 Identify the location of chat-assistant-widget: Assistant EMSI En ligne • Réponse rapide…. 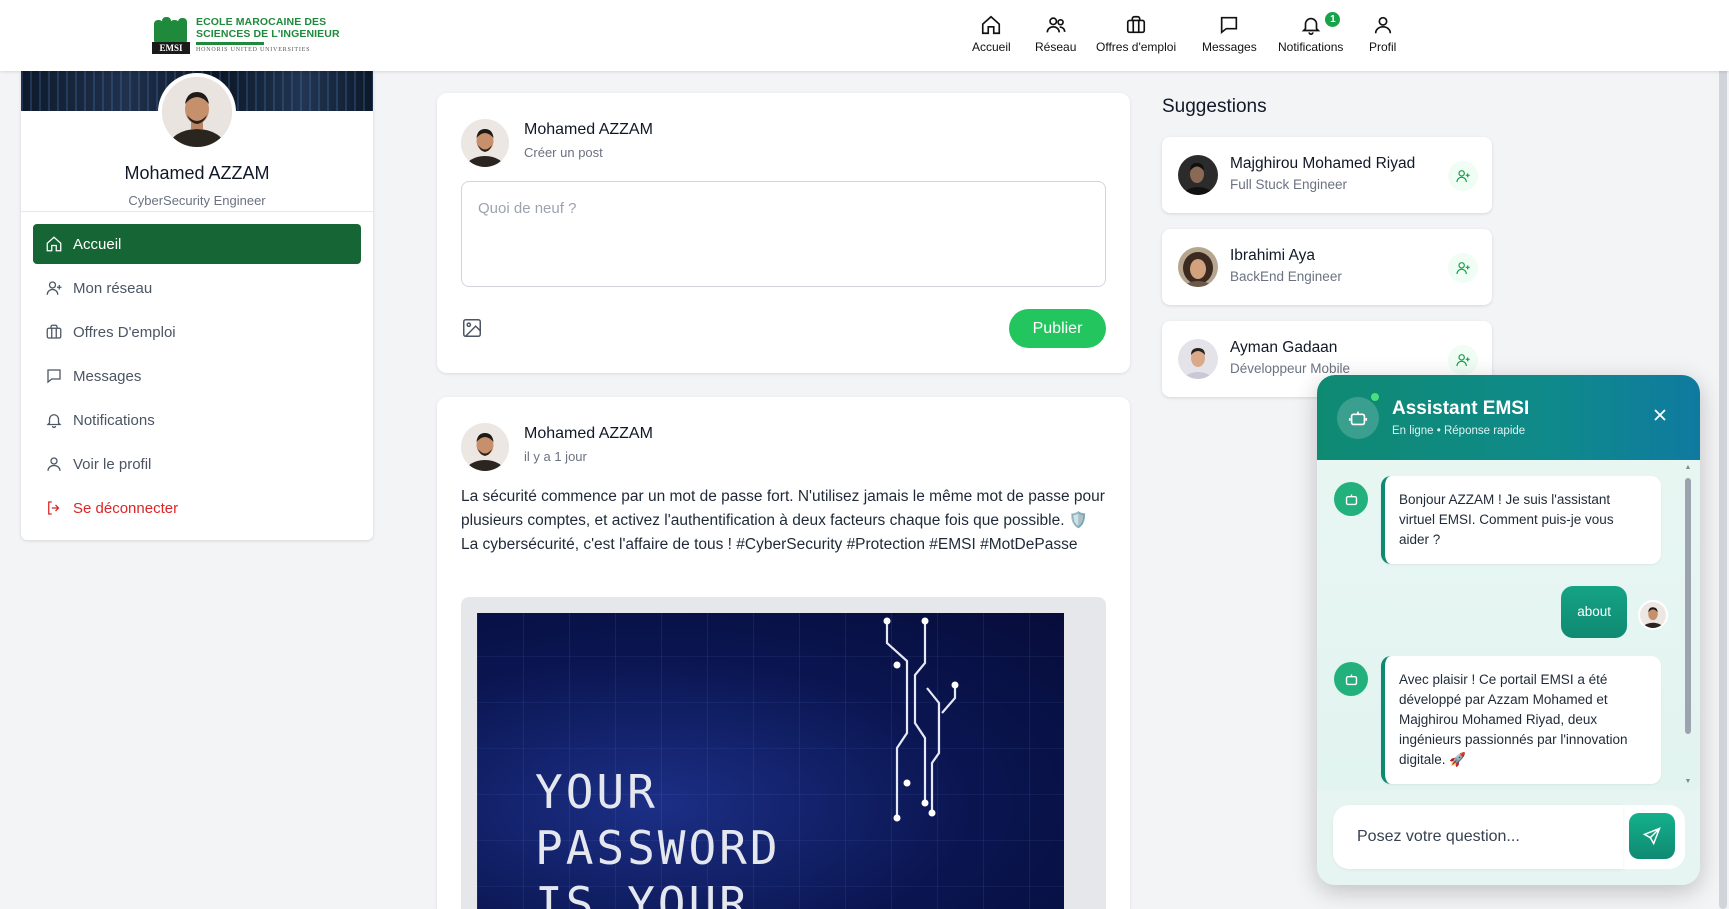
(1508, 630).